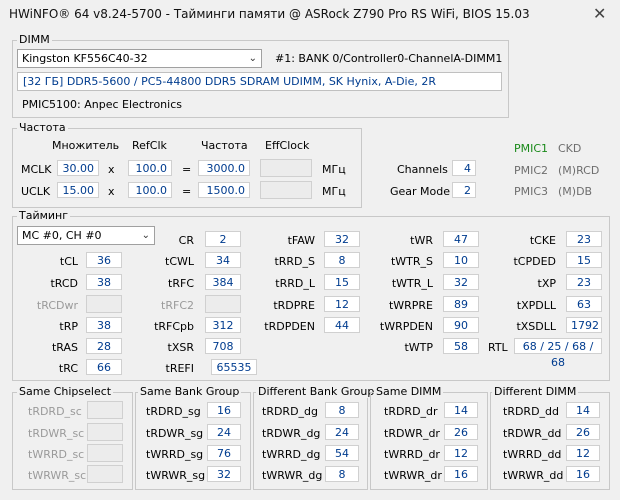 The height and width of the screenshot is (500, 620). What do you see at coordinates (342, 453) in the screenshot?
I see `tWRRD_dg-value: 54` at bounding box center [342, 453].